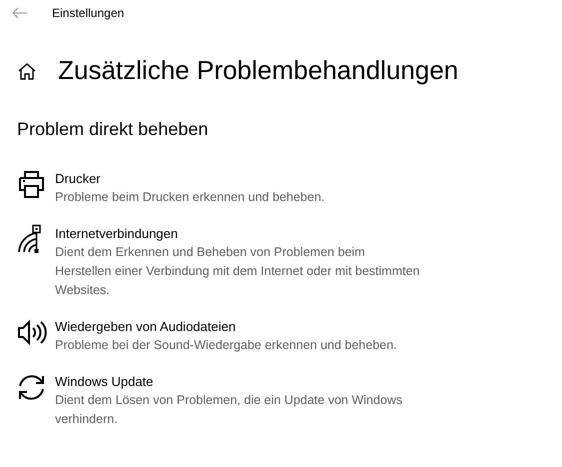 This screenshot has width=562, height=467. I want to click on troubleshooter-link: Windows Update, so click(237, 382).